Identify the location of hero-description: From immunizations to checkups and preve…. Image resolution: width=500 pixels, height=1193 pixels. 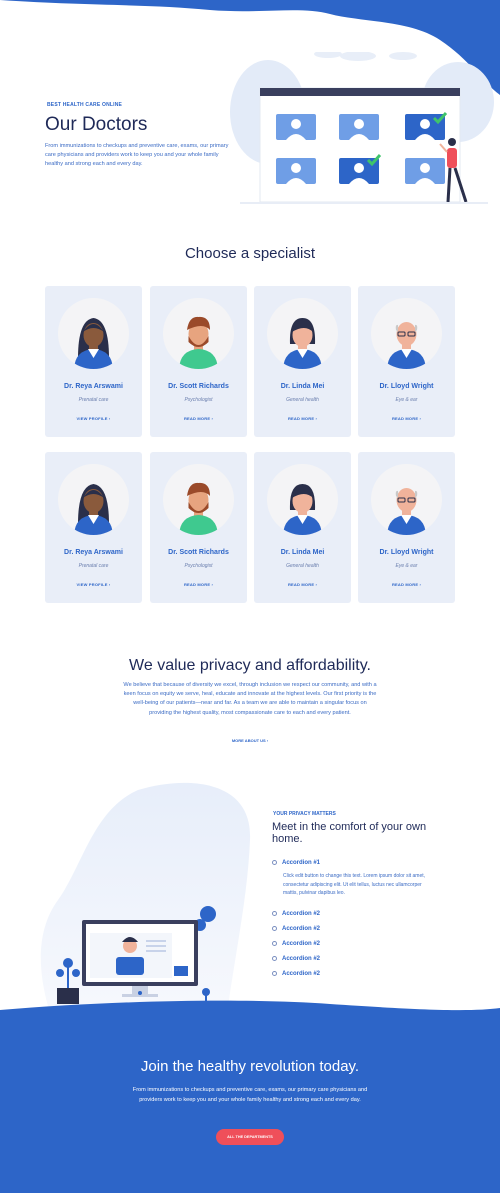
(137, 155).